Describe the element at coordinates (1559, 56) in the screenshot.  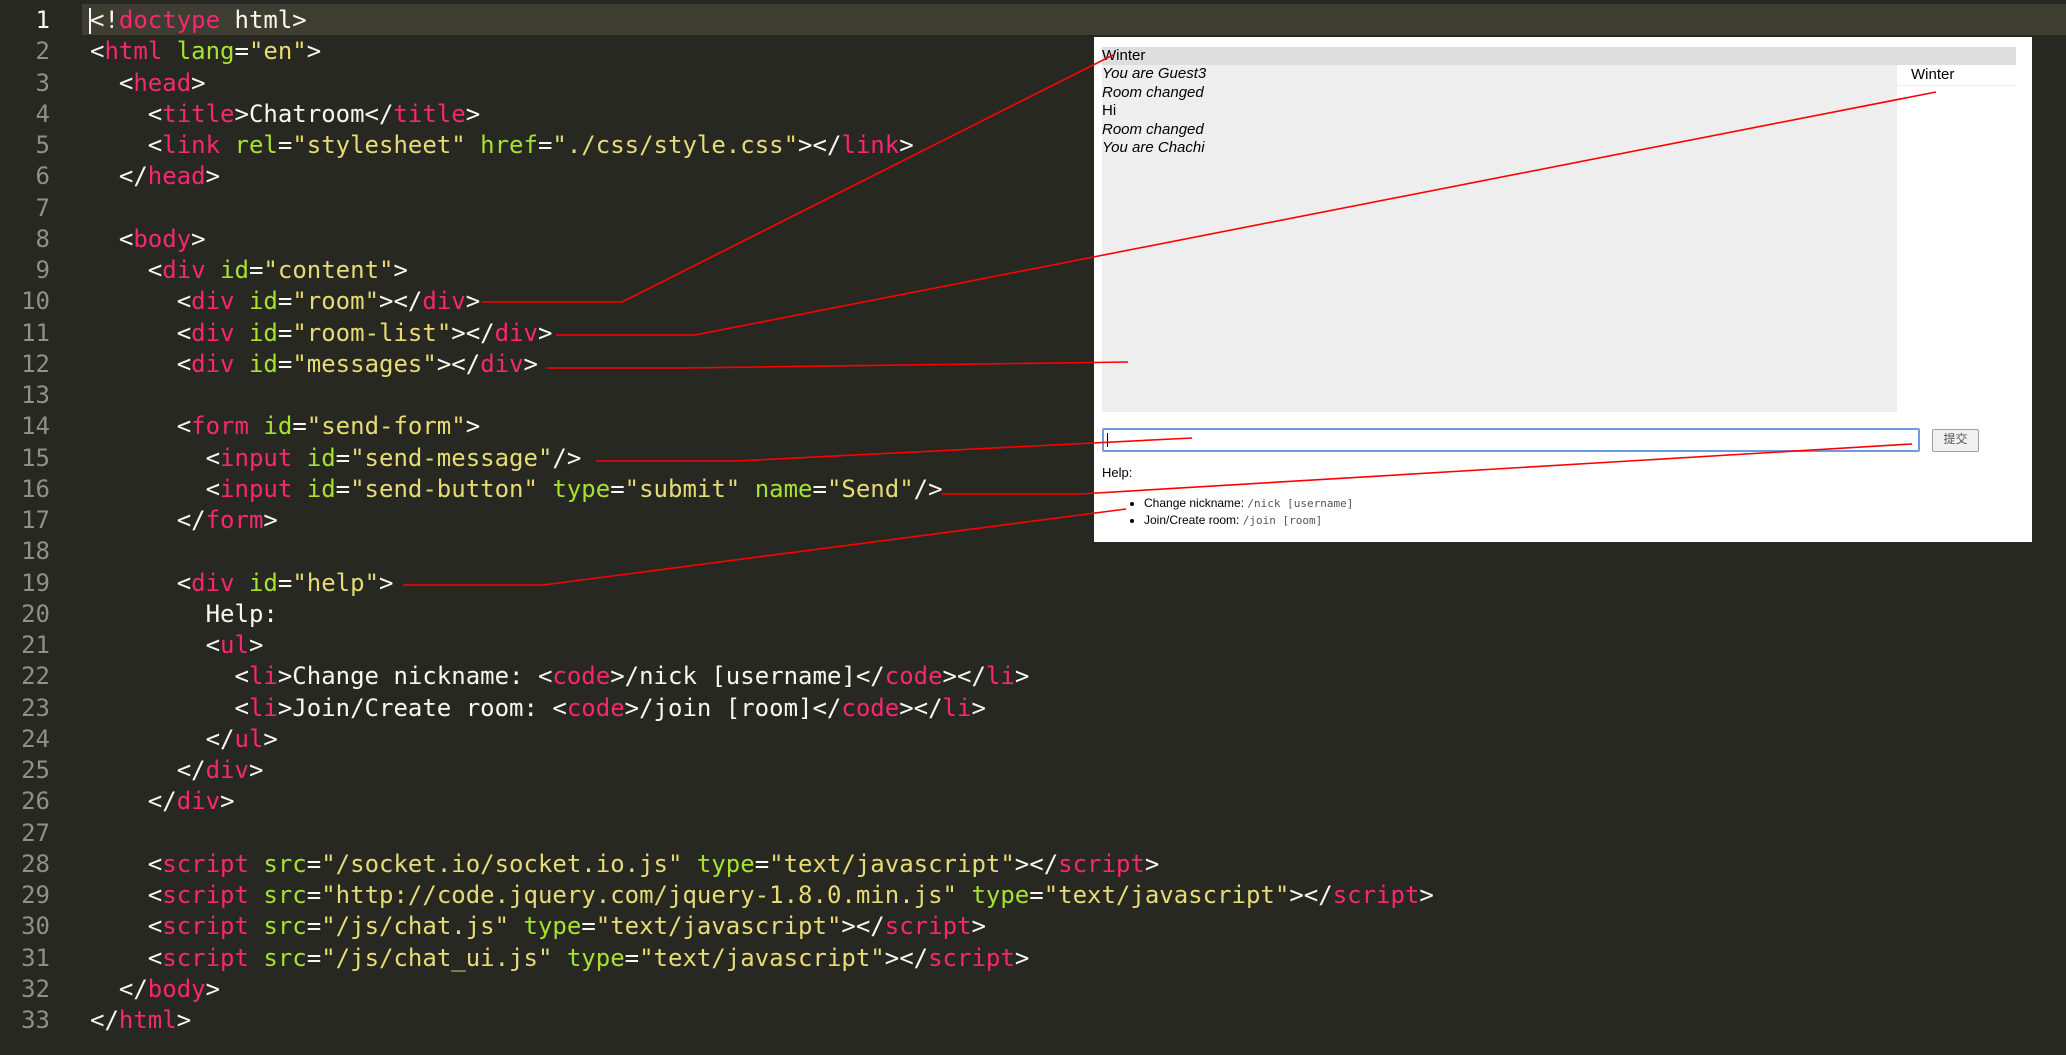
I see `room-title: Winter` at that location.